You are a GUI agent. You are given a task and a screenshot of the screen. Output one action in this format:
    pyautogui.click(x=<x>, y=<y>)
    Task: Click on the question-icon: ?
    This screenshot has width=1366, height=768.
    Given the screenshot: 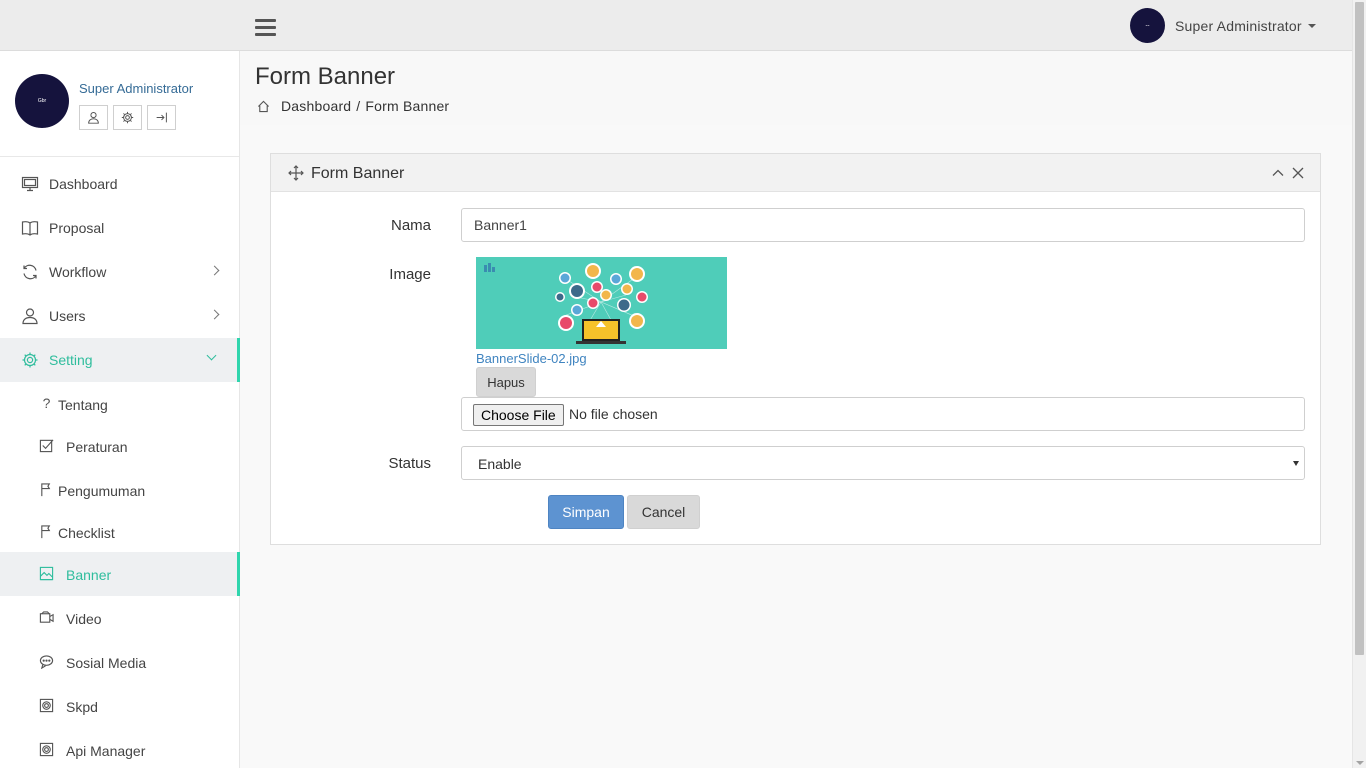 What is the action you would take?
    pyautogui.click(x=46, y=403)
    